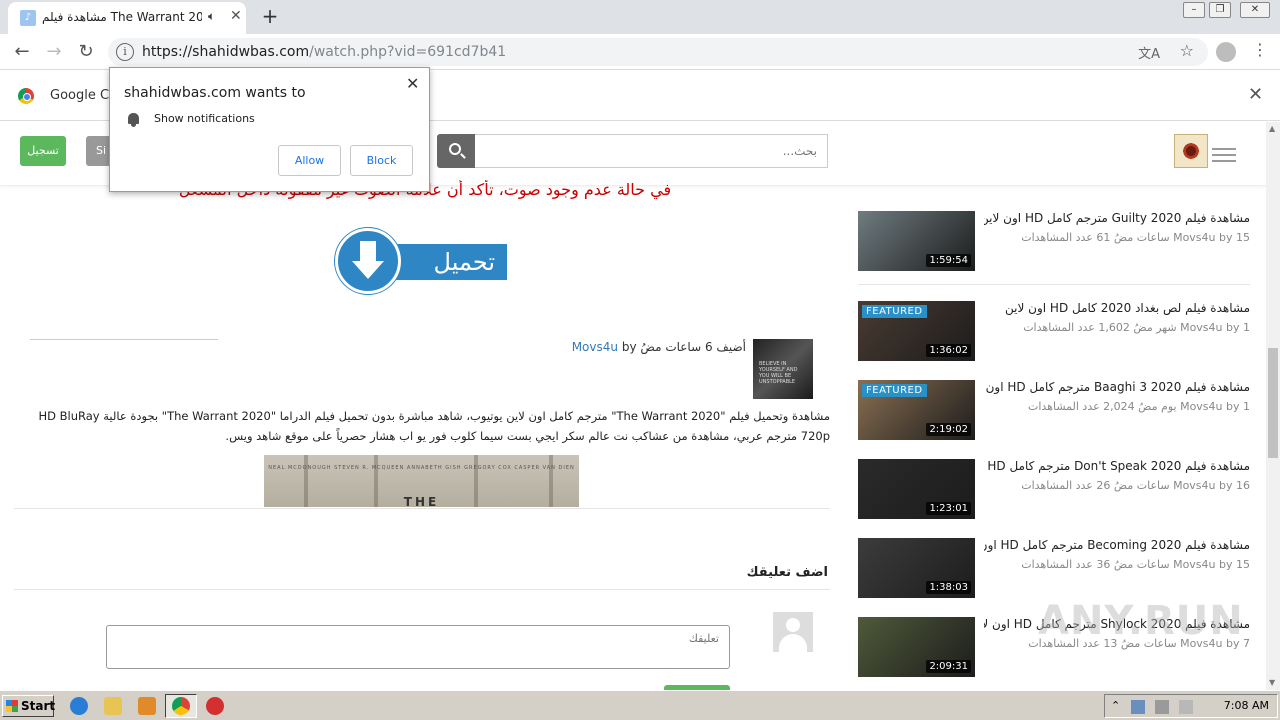  I want to click on search-button, so click(456, 151).